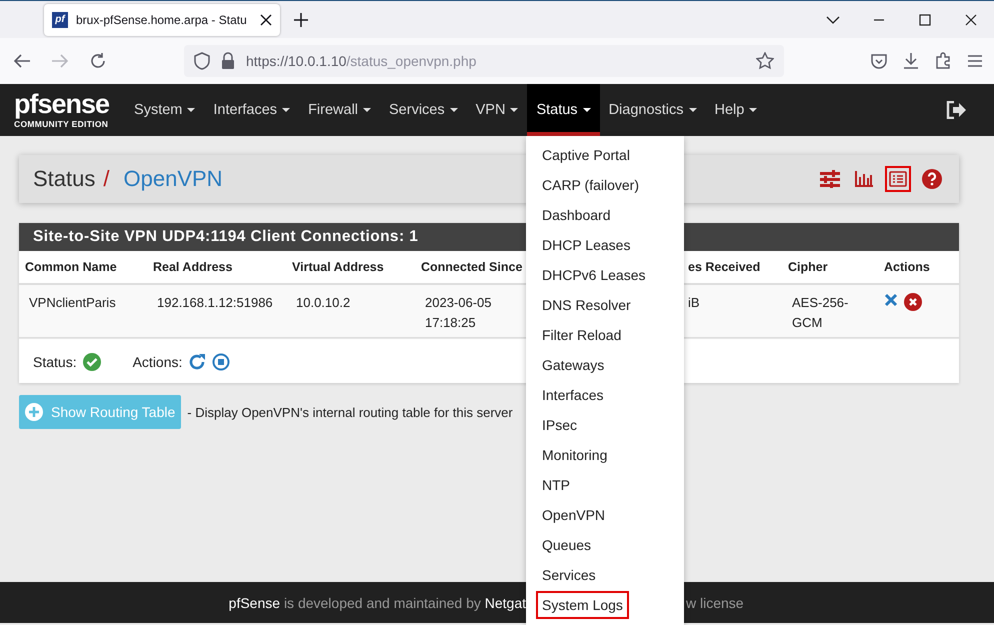 The width and height of the screenshot is (994, 625). Describe the element at coordinates (64, 179) in the screenshot. I see `breadcrumb-section: Status` at that location.